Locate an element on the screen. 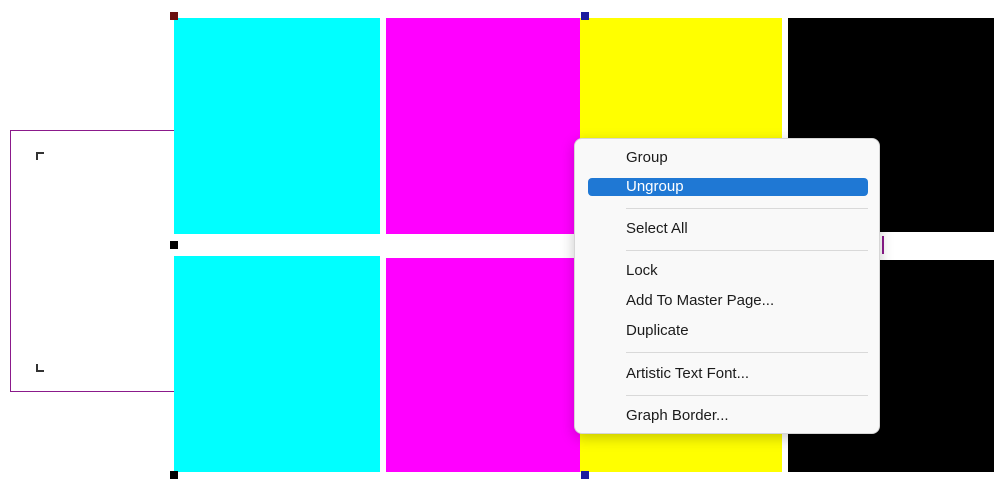 The height and width of the screenshot is (479, 994). frame-corner-marker-top-left is located at coordinates (40, 156).